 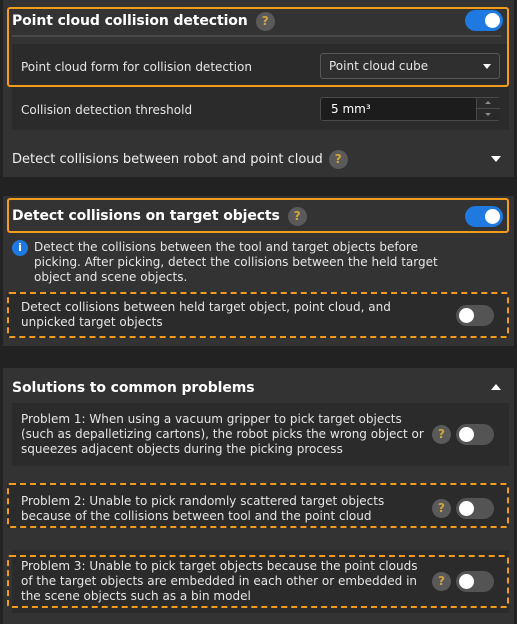 I want to click on info-icon: i, so click(x=20, y=248).